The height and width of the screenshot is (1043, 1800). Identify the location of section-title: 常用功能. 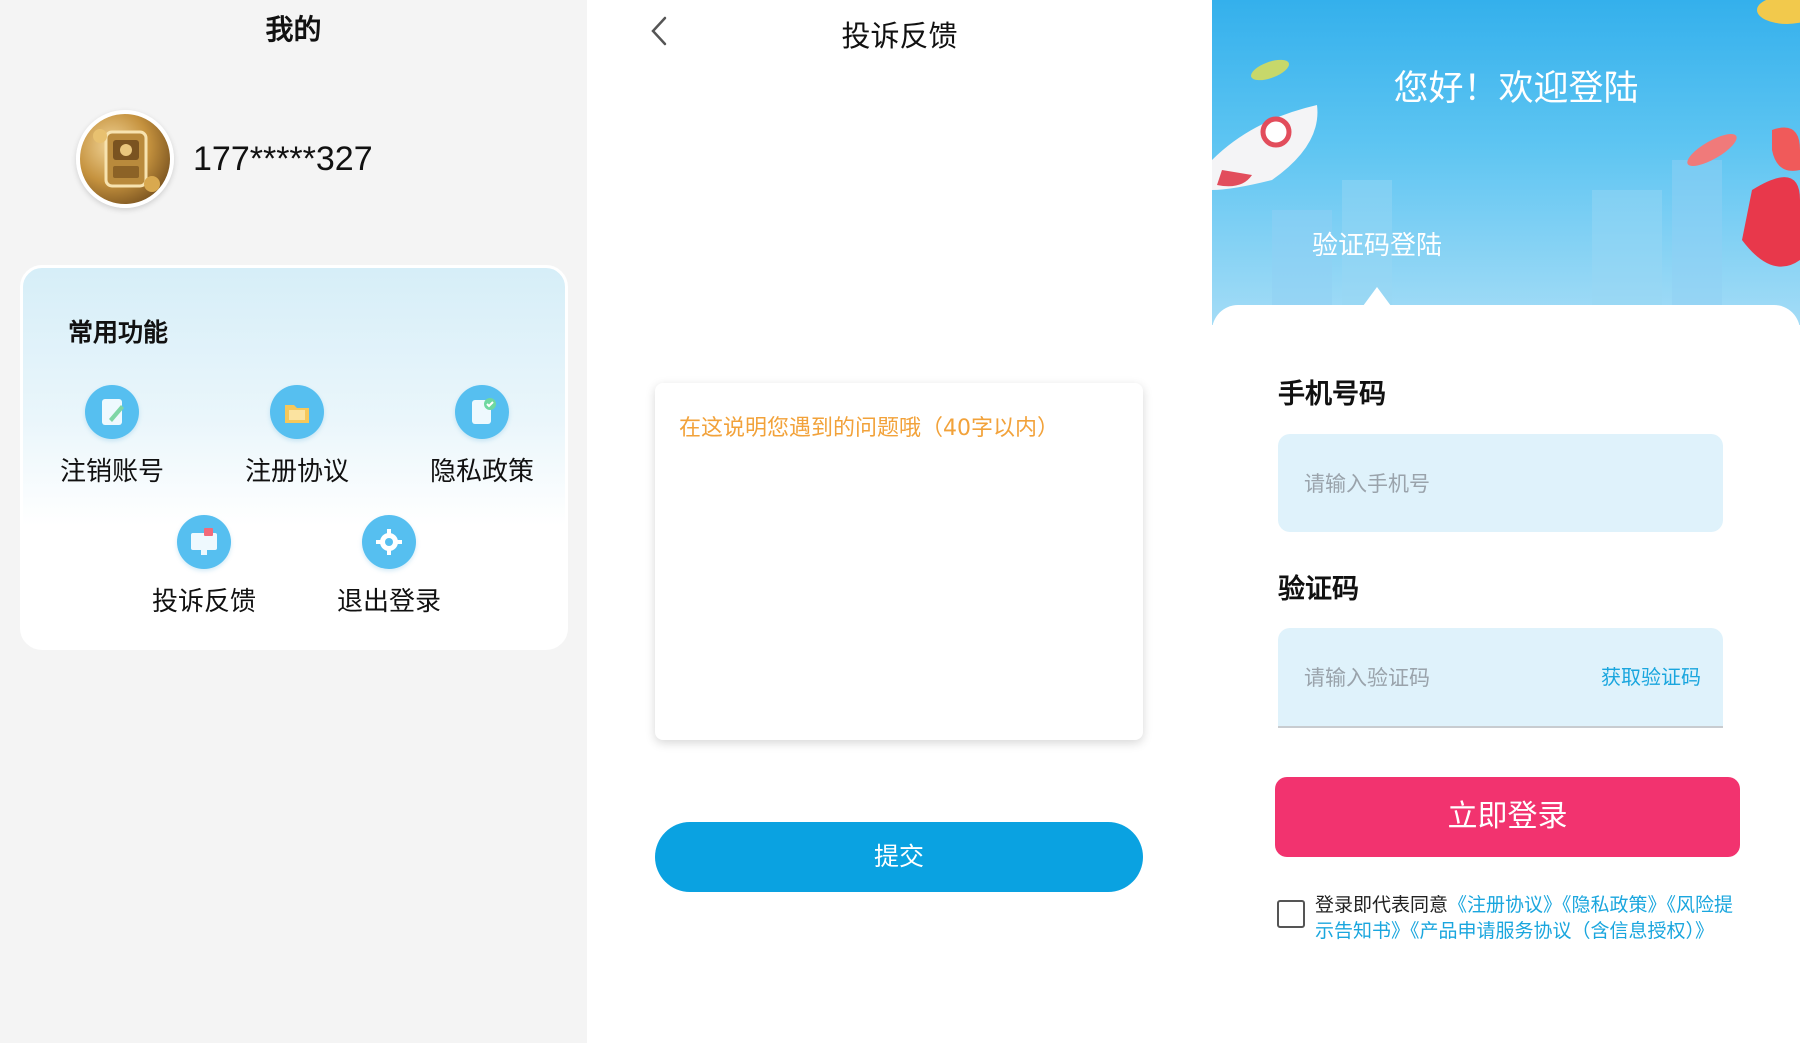
(118, 332).